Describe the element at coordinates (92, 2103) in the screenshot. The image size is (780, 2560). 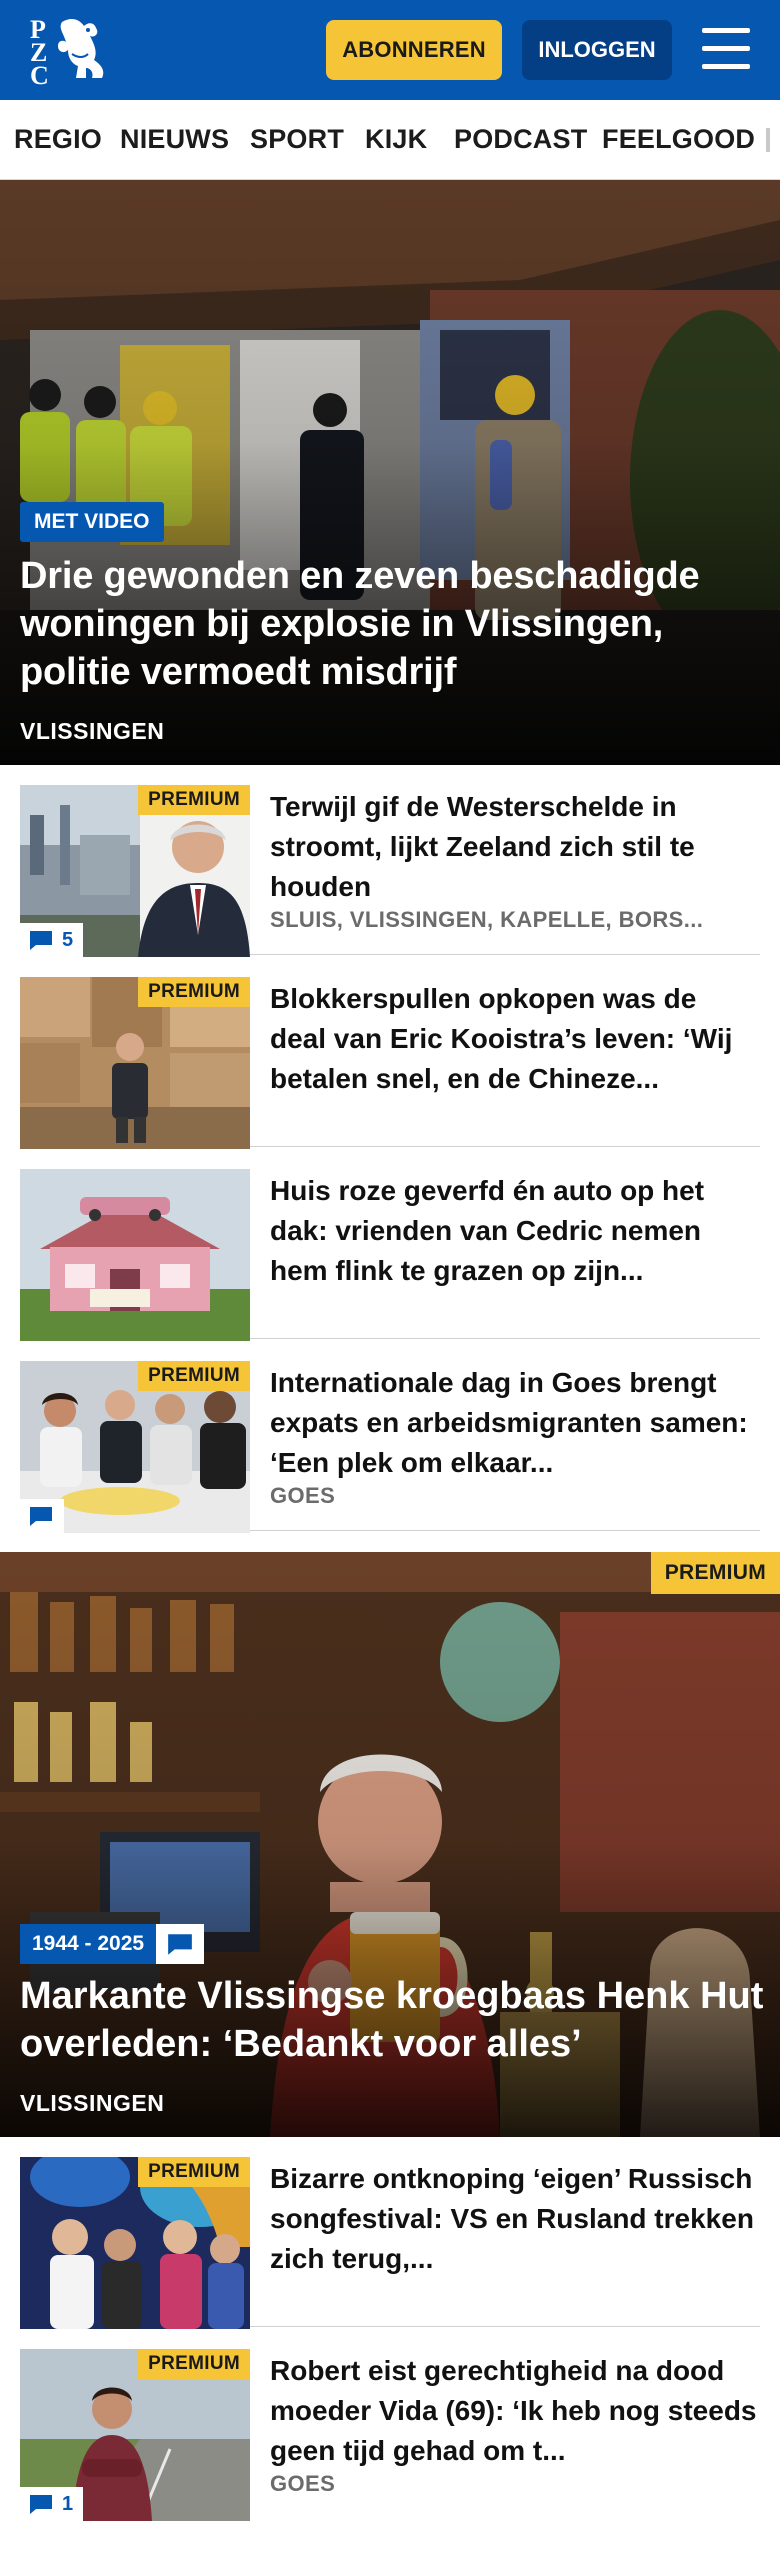
I see `feature-location: VLISSINGEN` at that location.